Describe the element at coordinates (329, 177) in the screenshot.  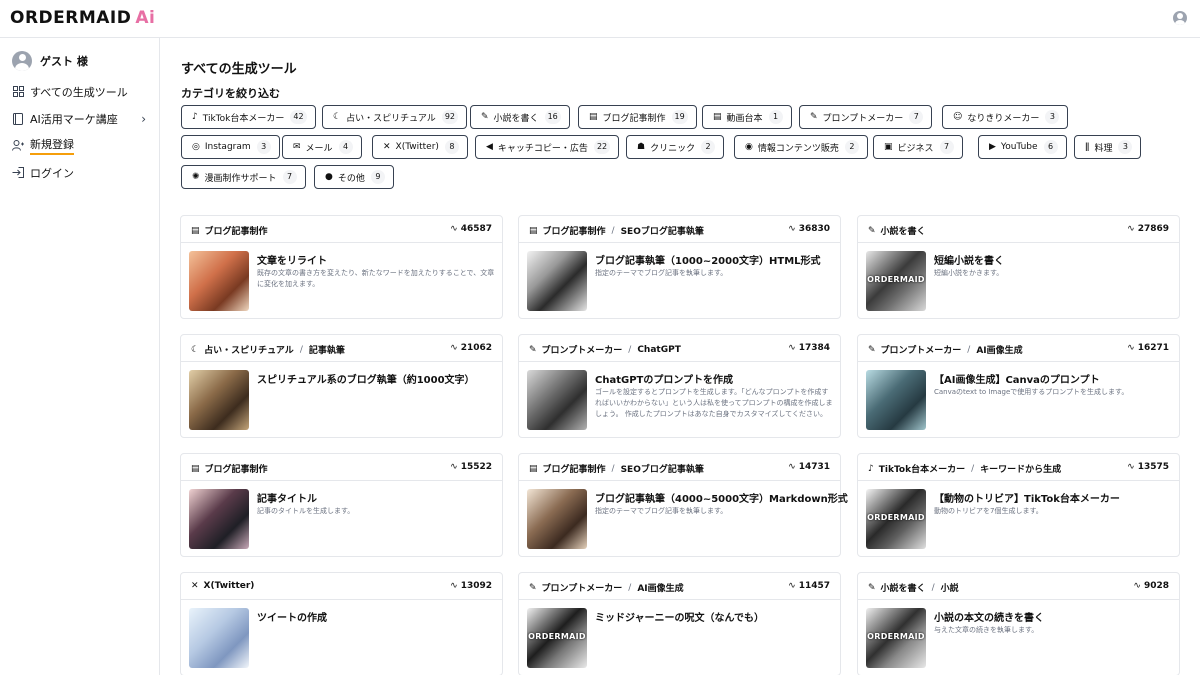
I see `robot-icon: ●` at that location.